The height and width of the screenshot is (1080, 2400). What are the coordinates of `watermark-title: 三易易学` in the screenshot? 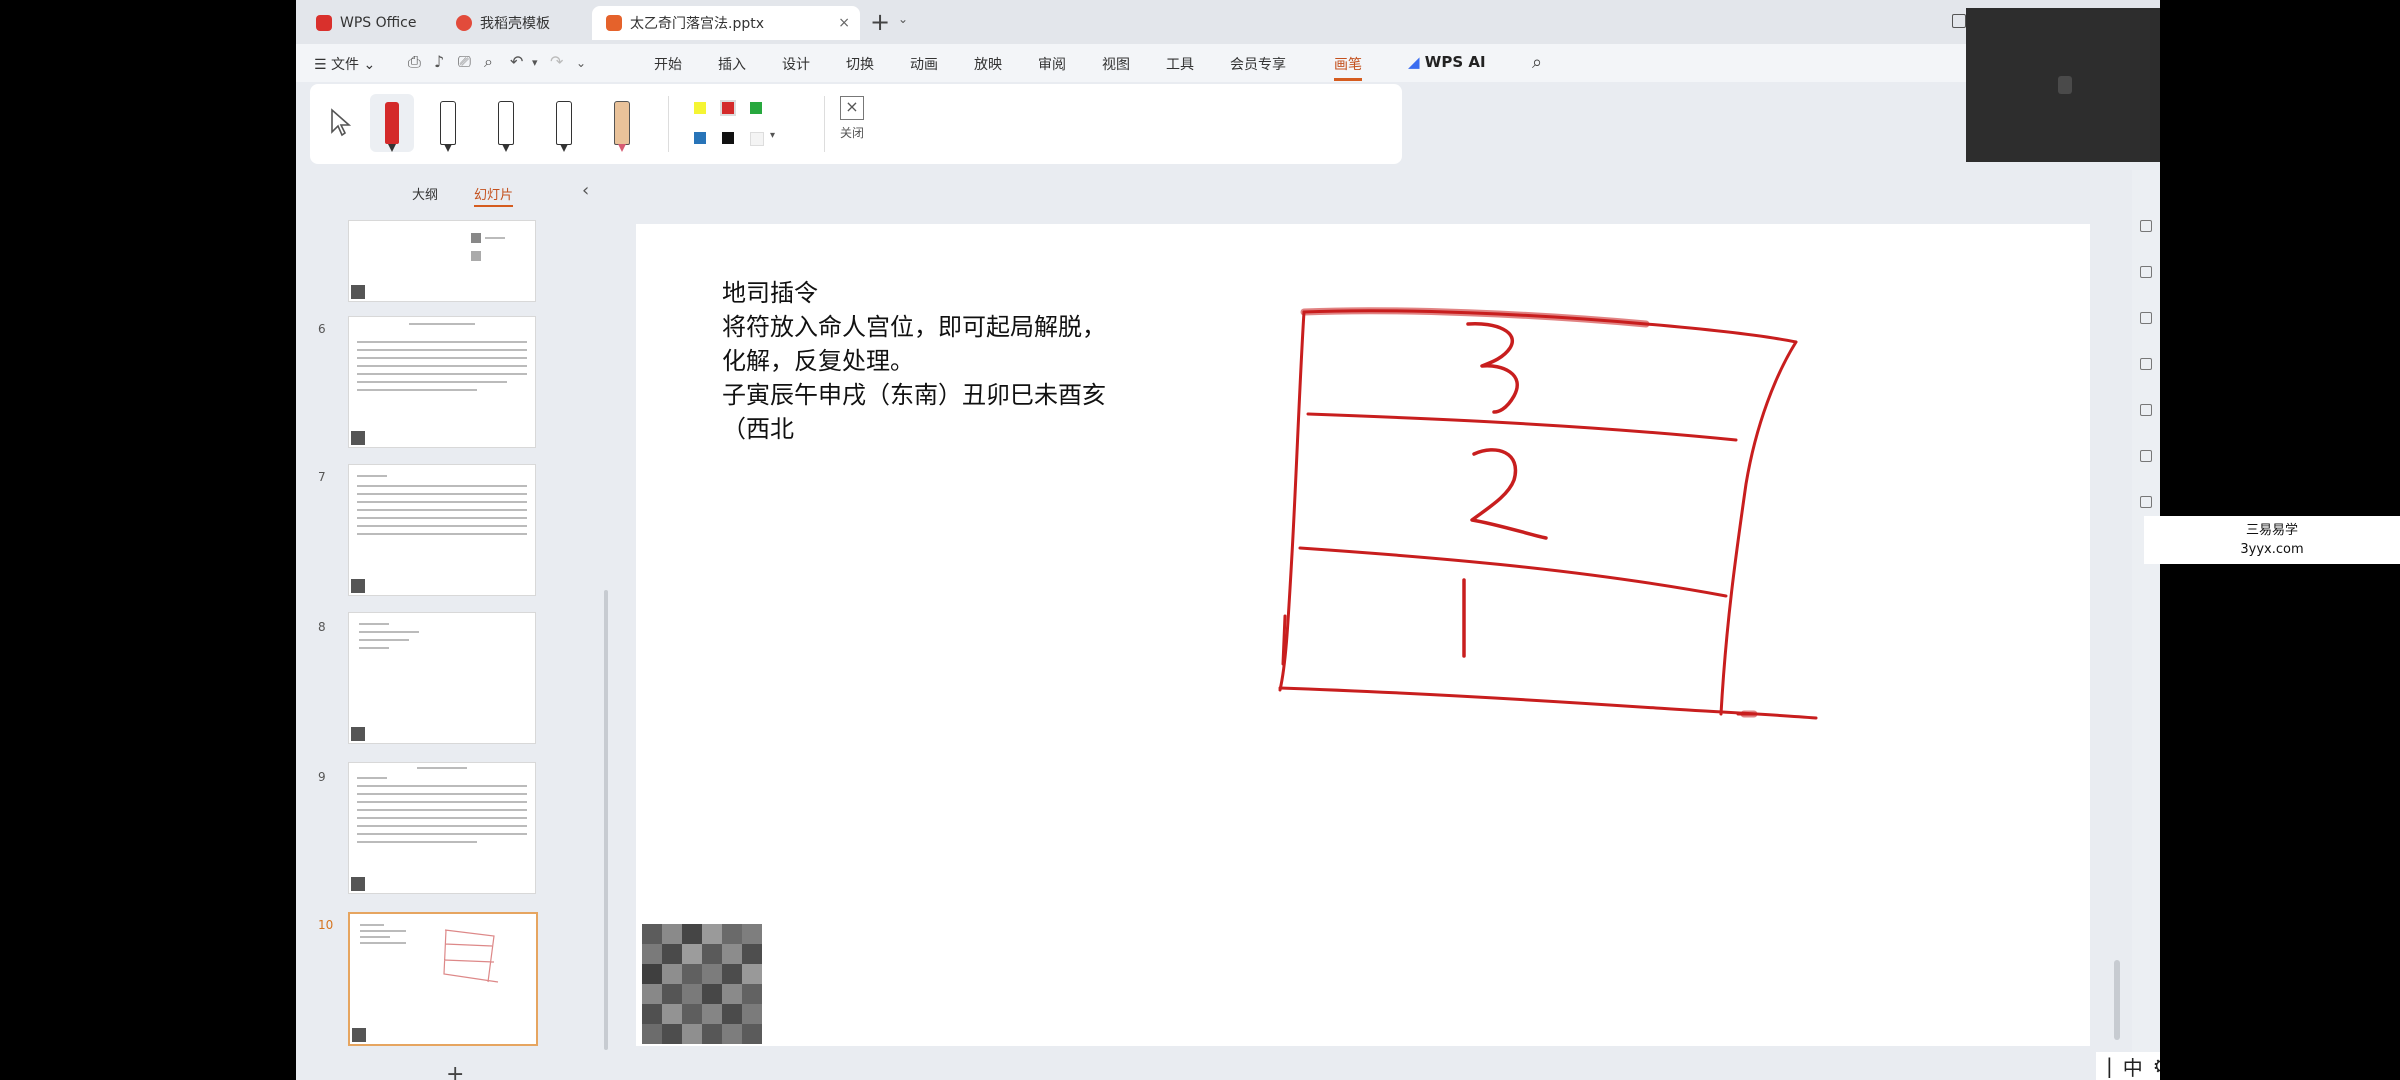 It's located at (2271, 530).